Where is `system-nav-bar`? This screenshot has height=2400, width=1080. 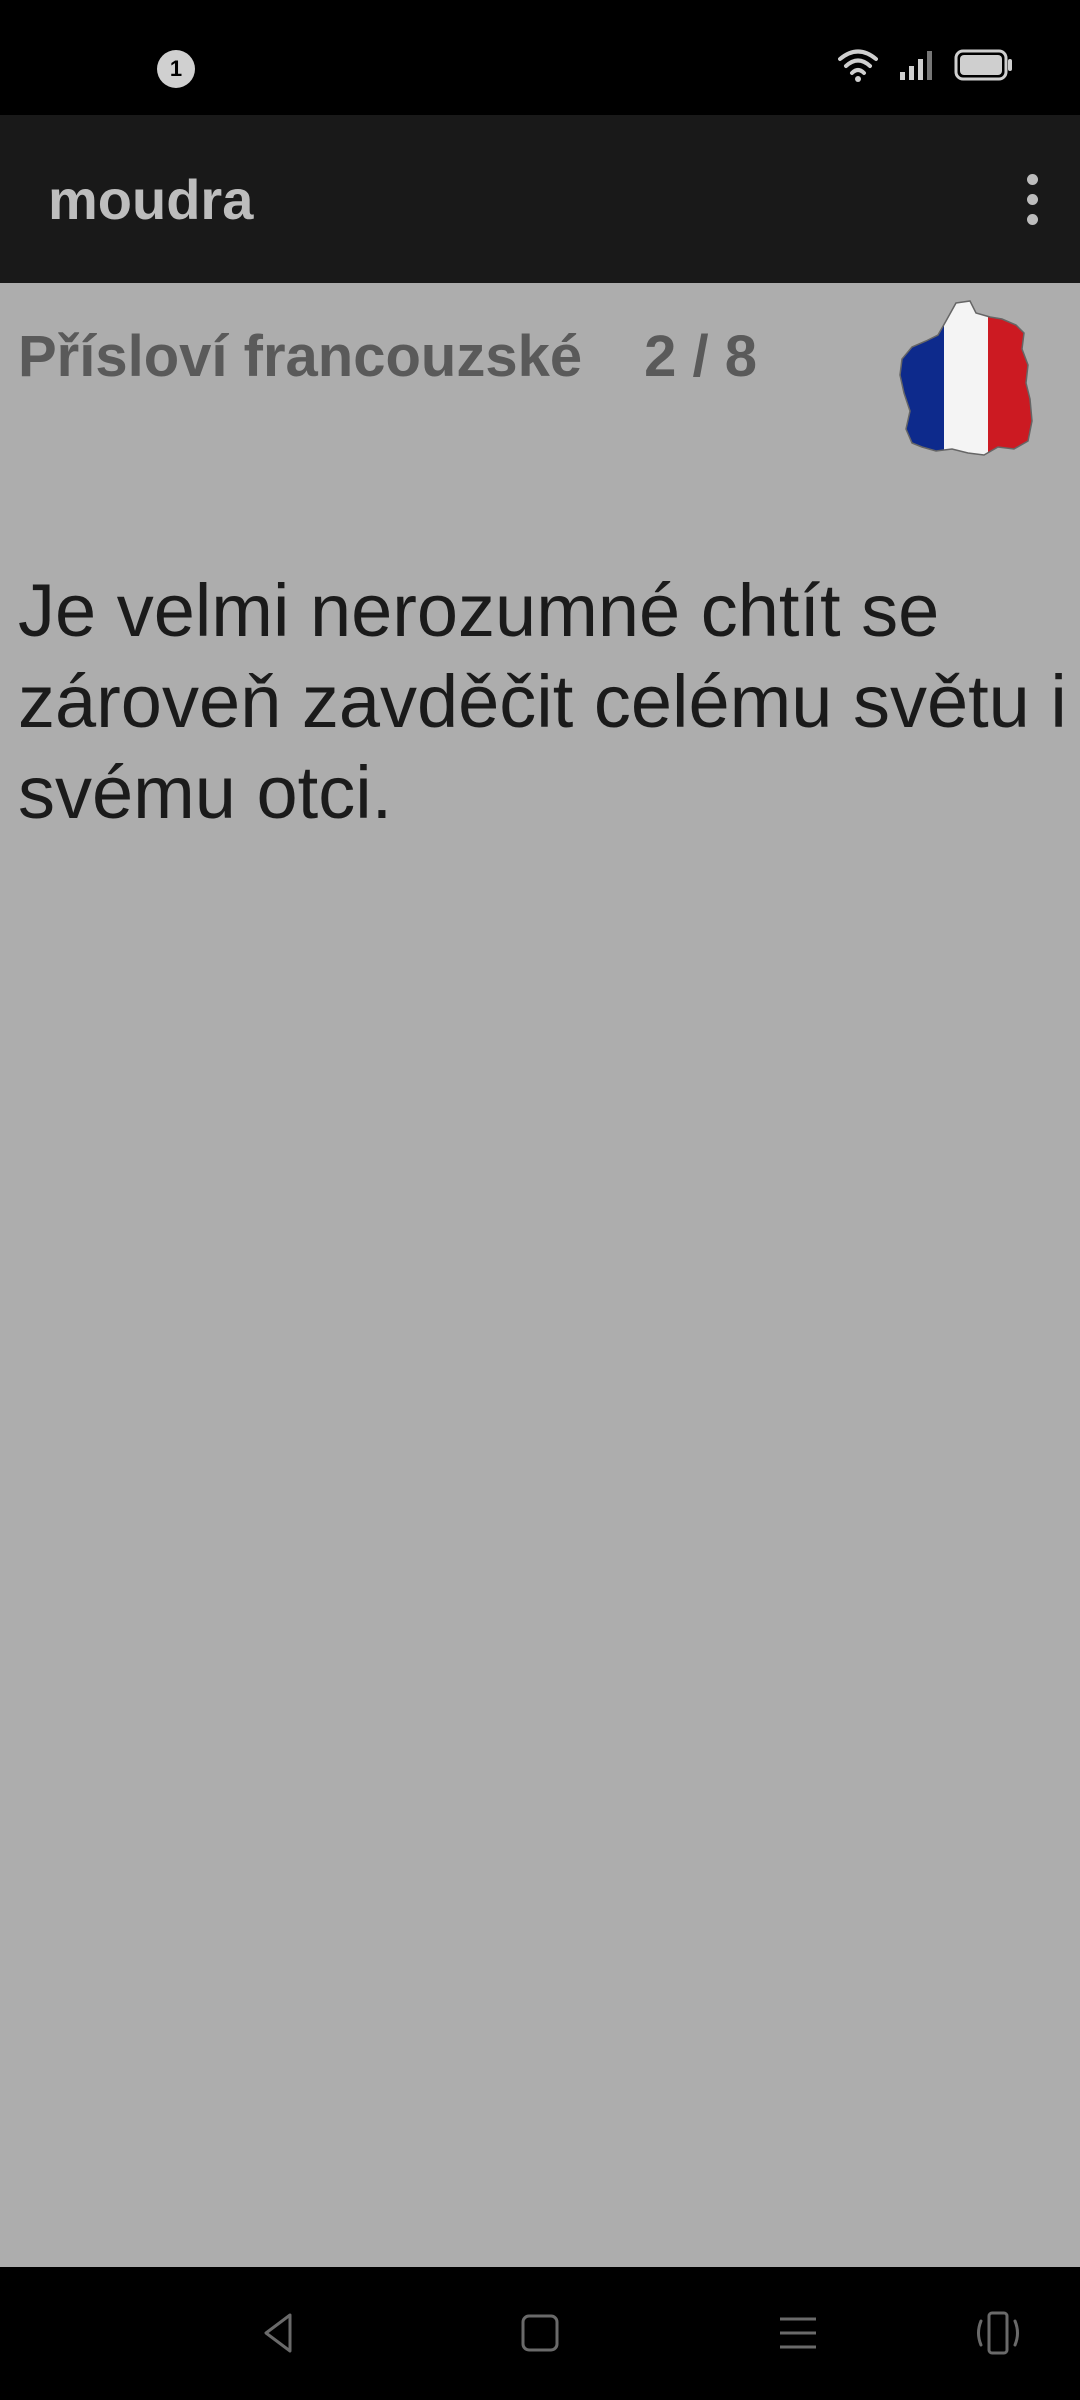 system-nav-bar is located at coordinates (540, 2333).